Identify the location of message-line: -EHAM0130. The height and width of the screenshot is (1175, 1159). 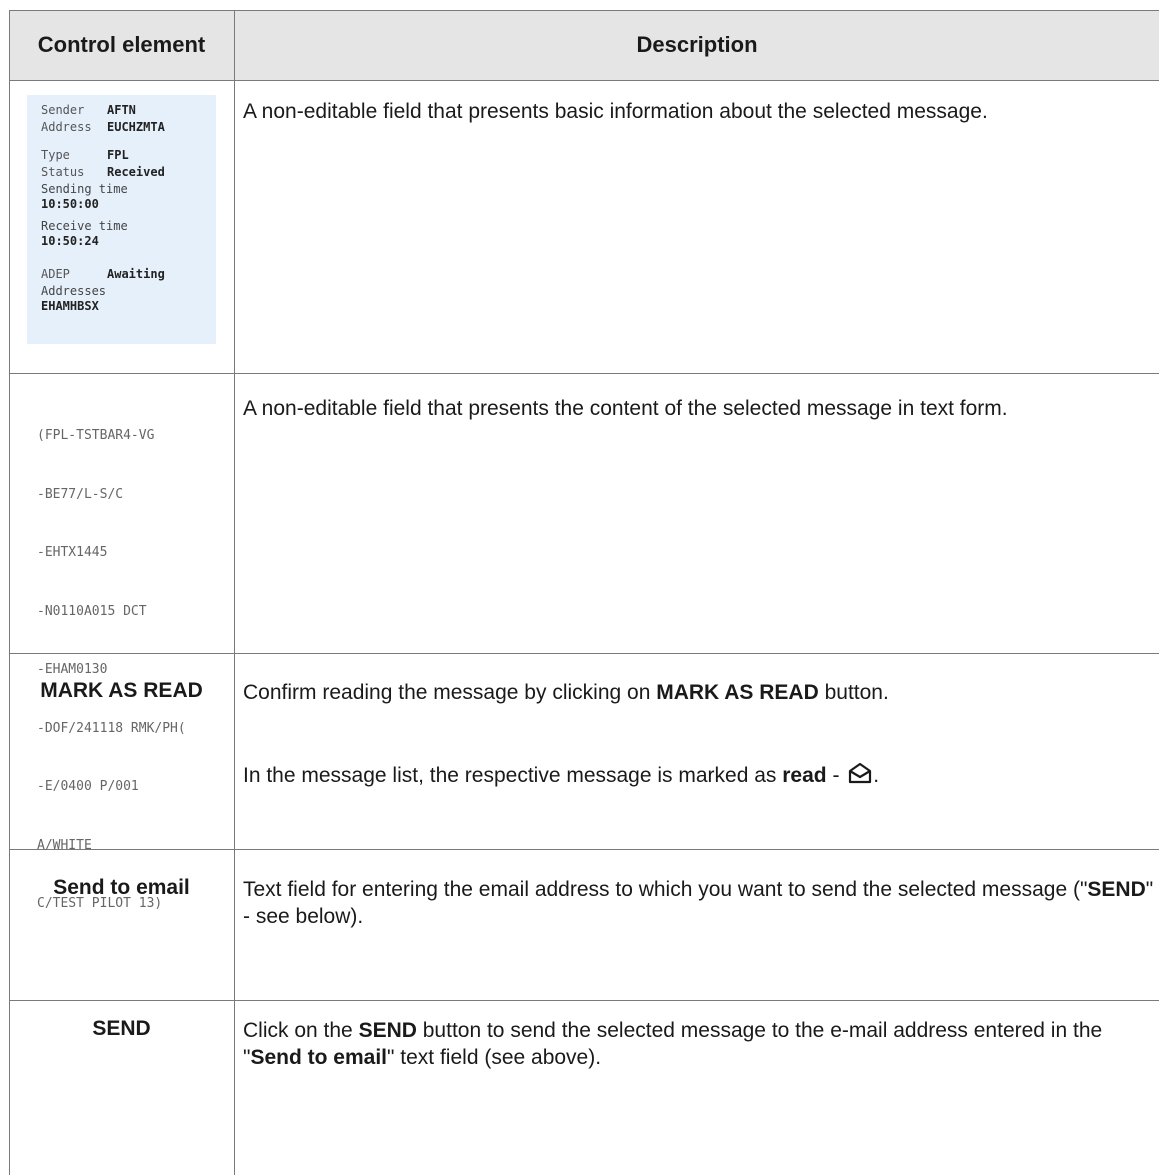
(72, 669).